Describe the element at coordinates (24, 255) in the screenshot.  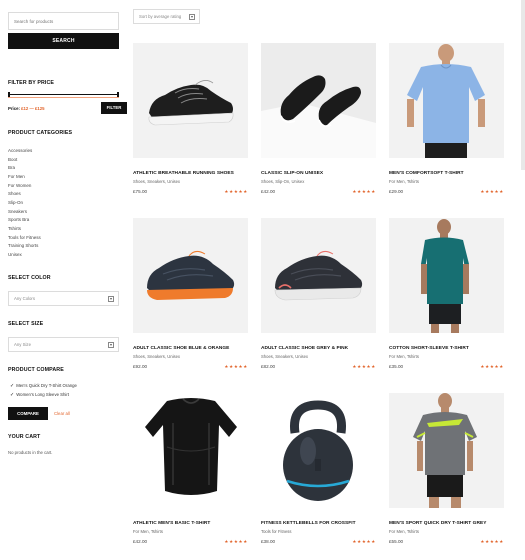
I see `category-item: Unisex` at that location.